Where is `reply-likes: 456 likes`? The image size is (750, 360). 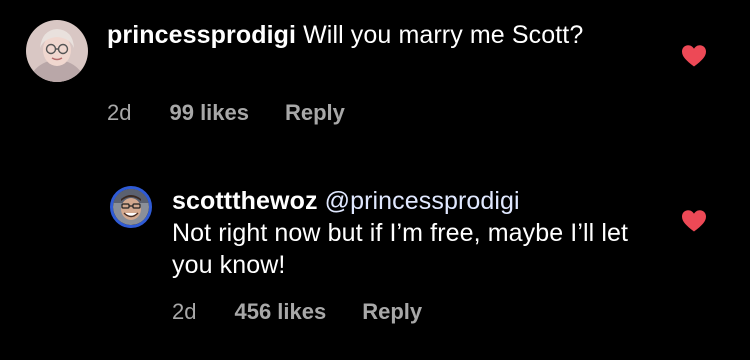 reply-likes: 456 likes is located at coordinates (280, 312).